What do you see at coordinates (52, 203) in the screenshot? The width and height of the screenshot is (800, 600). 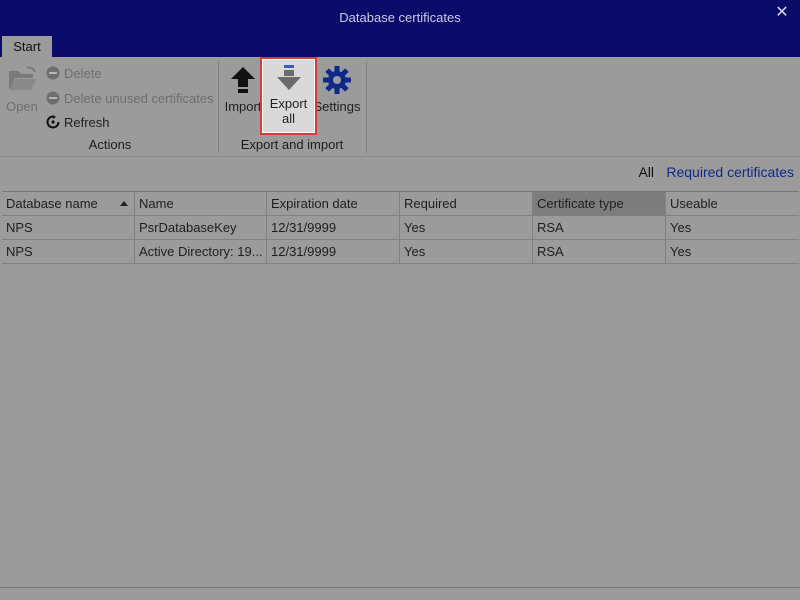 I see `column-header-label: Database name` at bounding box center [52, 203].